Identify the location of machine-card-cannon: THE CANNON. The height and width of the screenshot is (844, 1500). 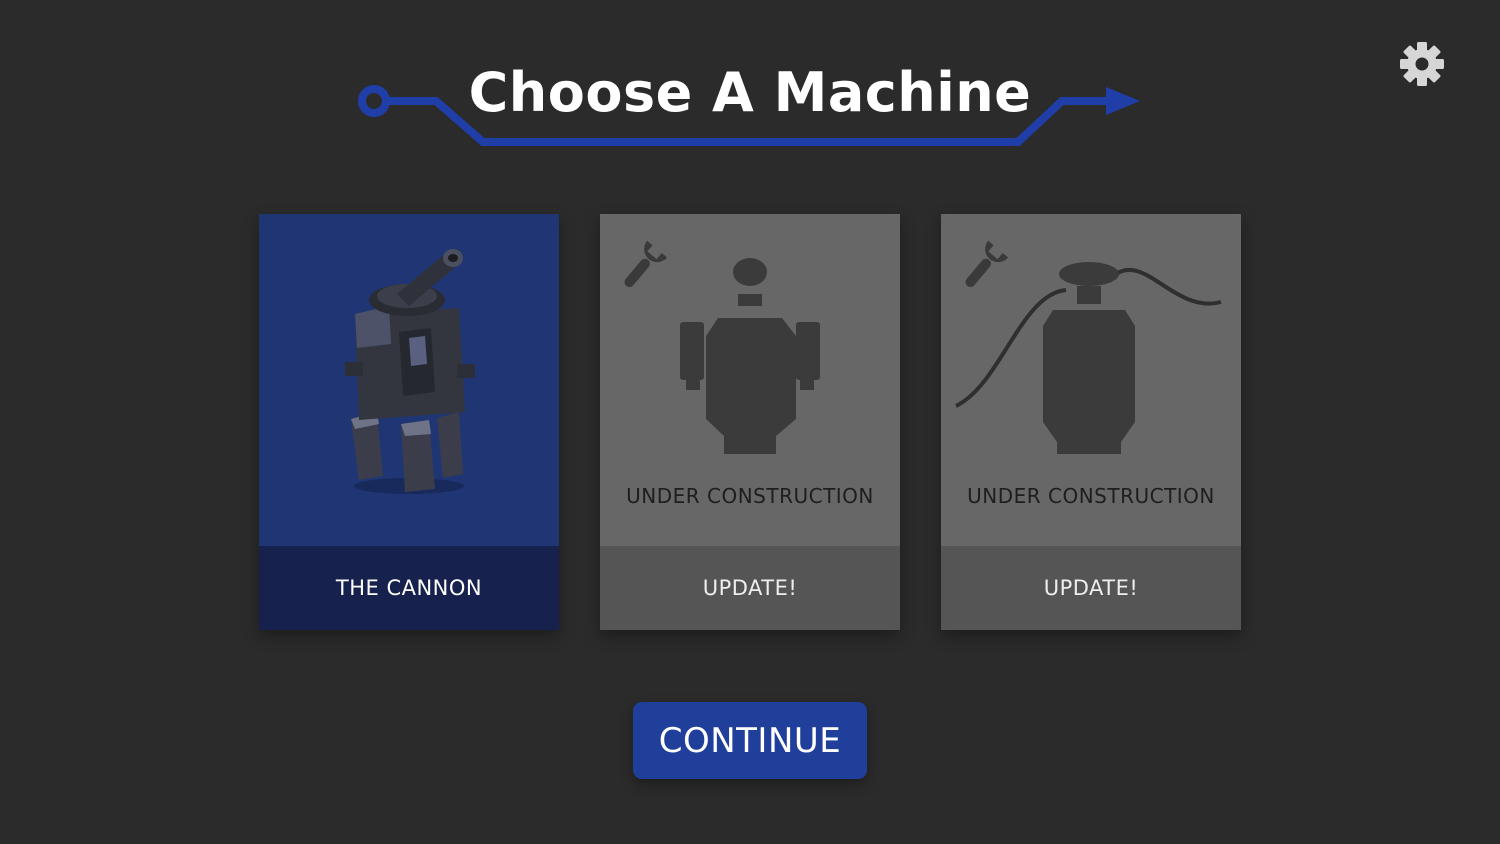
(409, 422).